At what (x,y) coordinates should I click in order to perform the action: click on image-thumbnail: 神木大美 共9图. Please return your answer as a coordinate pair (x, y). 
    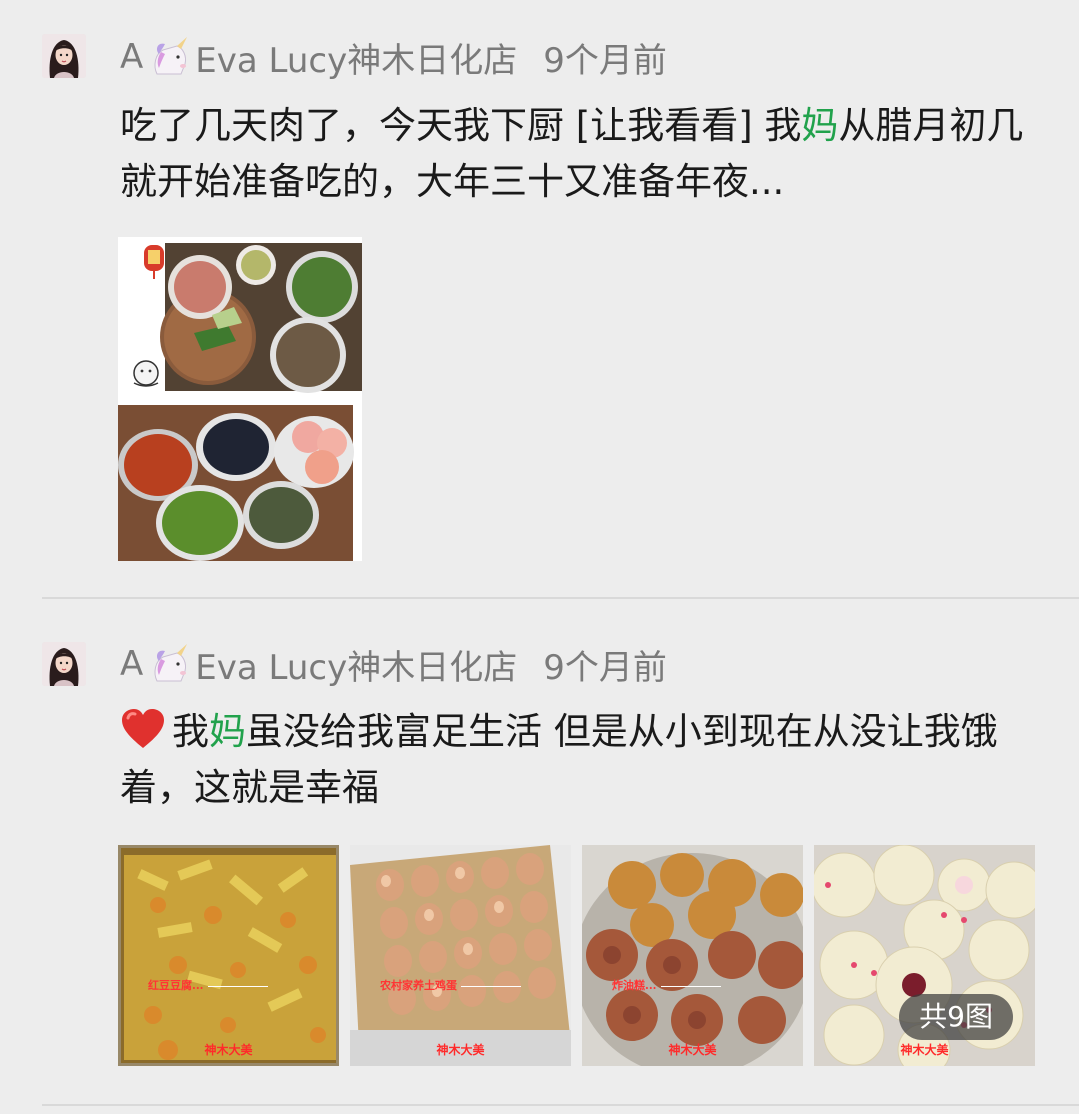
    Looking at the image, I should click on (924, 955).